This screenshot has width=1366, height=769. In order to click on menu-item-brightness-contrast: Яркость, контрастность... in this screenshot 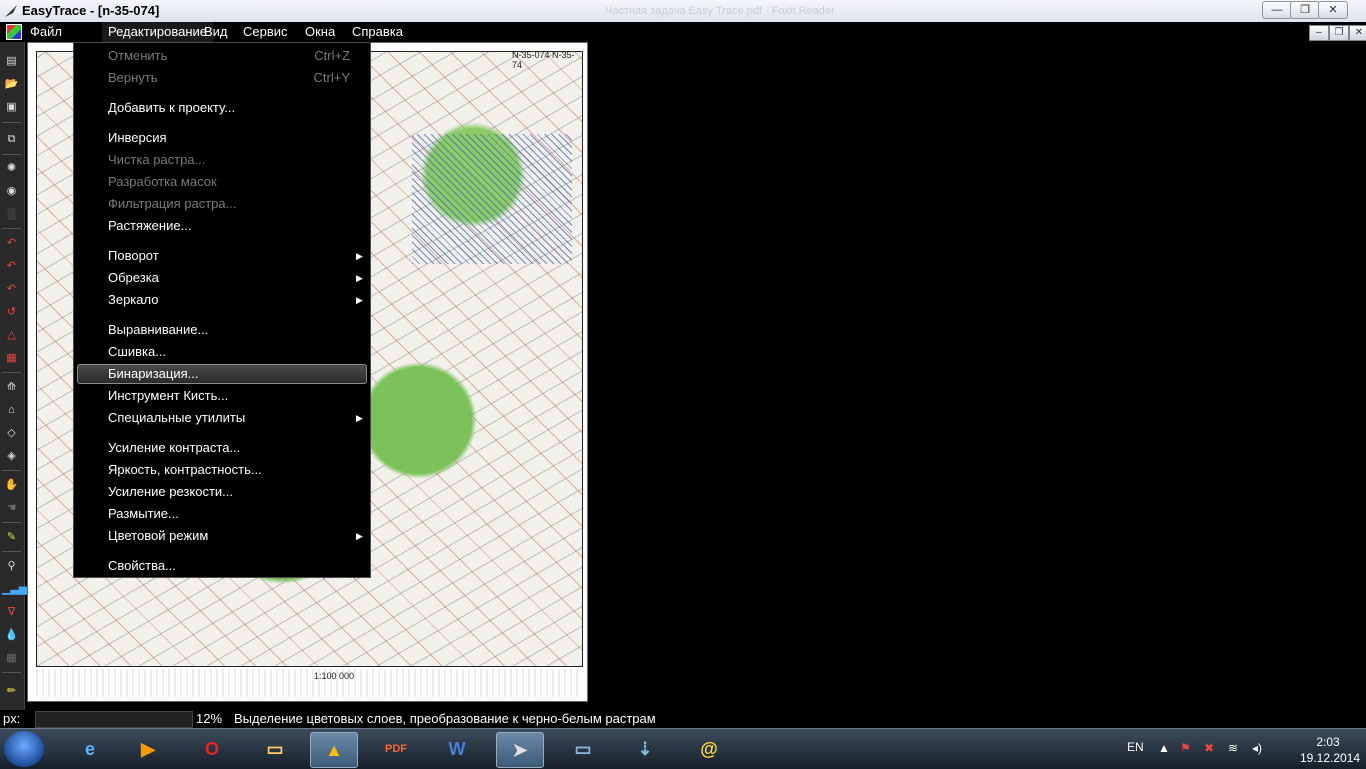, I will do `click(185, 470)`.